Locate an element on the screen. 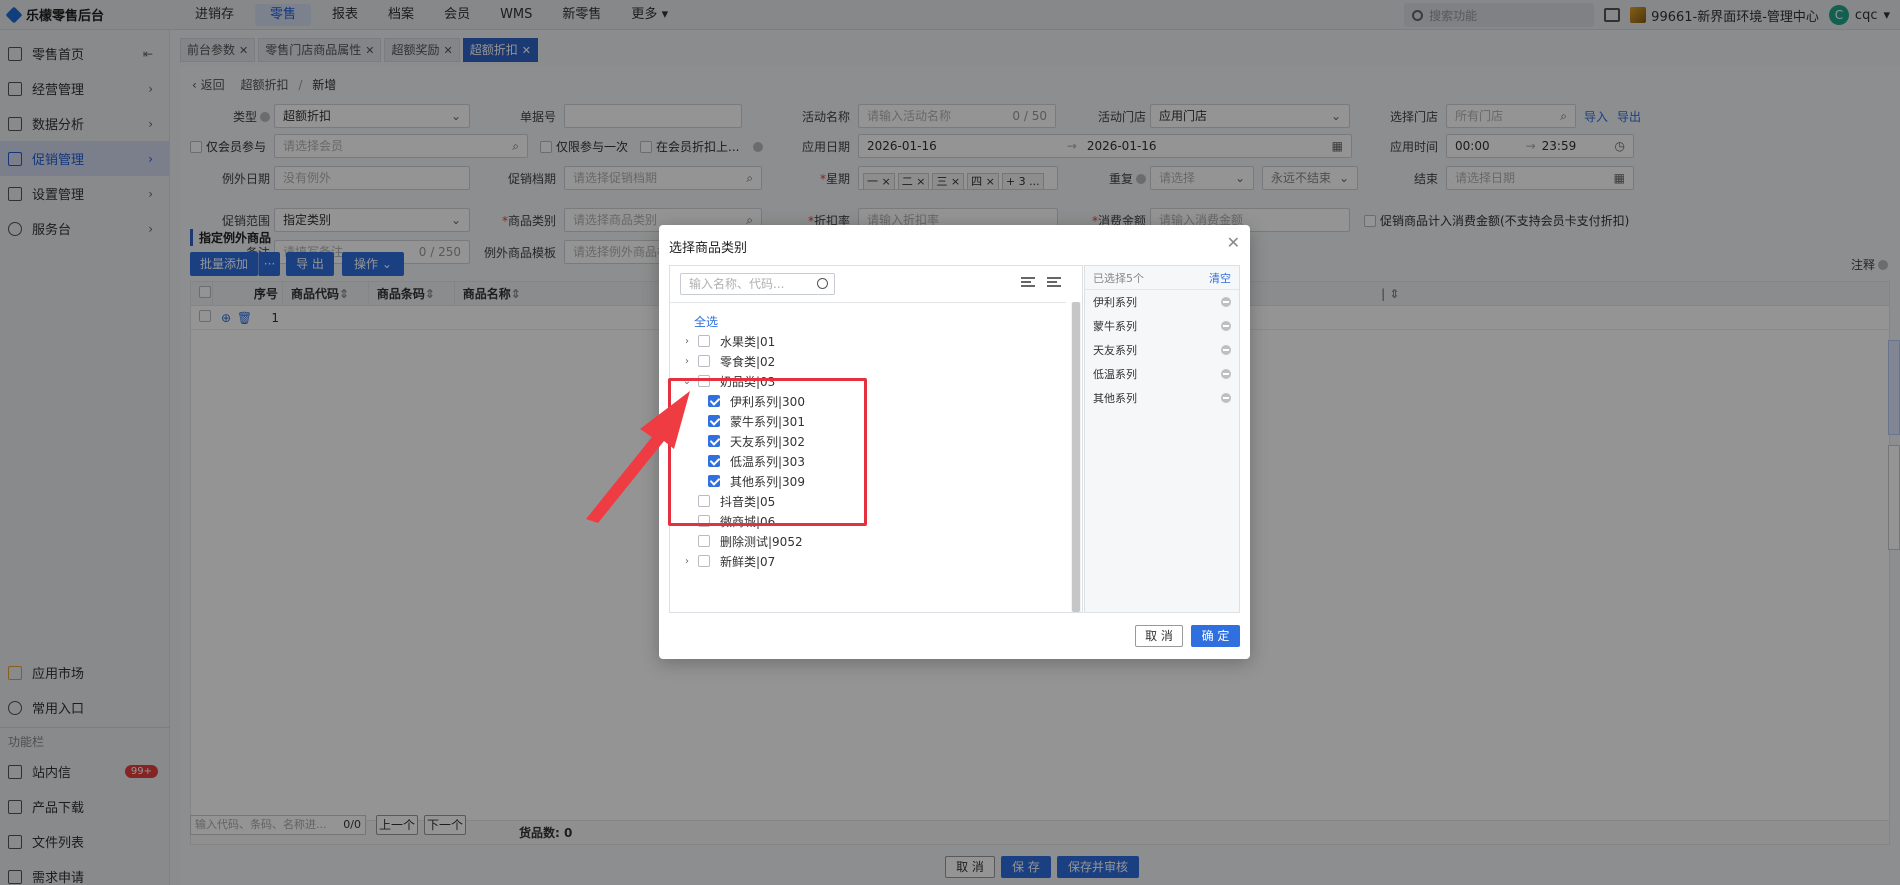 Image resolution: width=1900 pixels, height=885 pixels. close-icon: ✕ is located at coordinates (1233, 242).